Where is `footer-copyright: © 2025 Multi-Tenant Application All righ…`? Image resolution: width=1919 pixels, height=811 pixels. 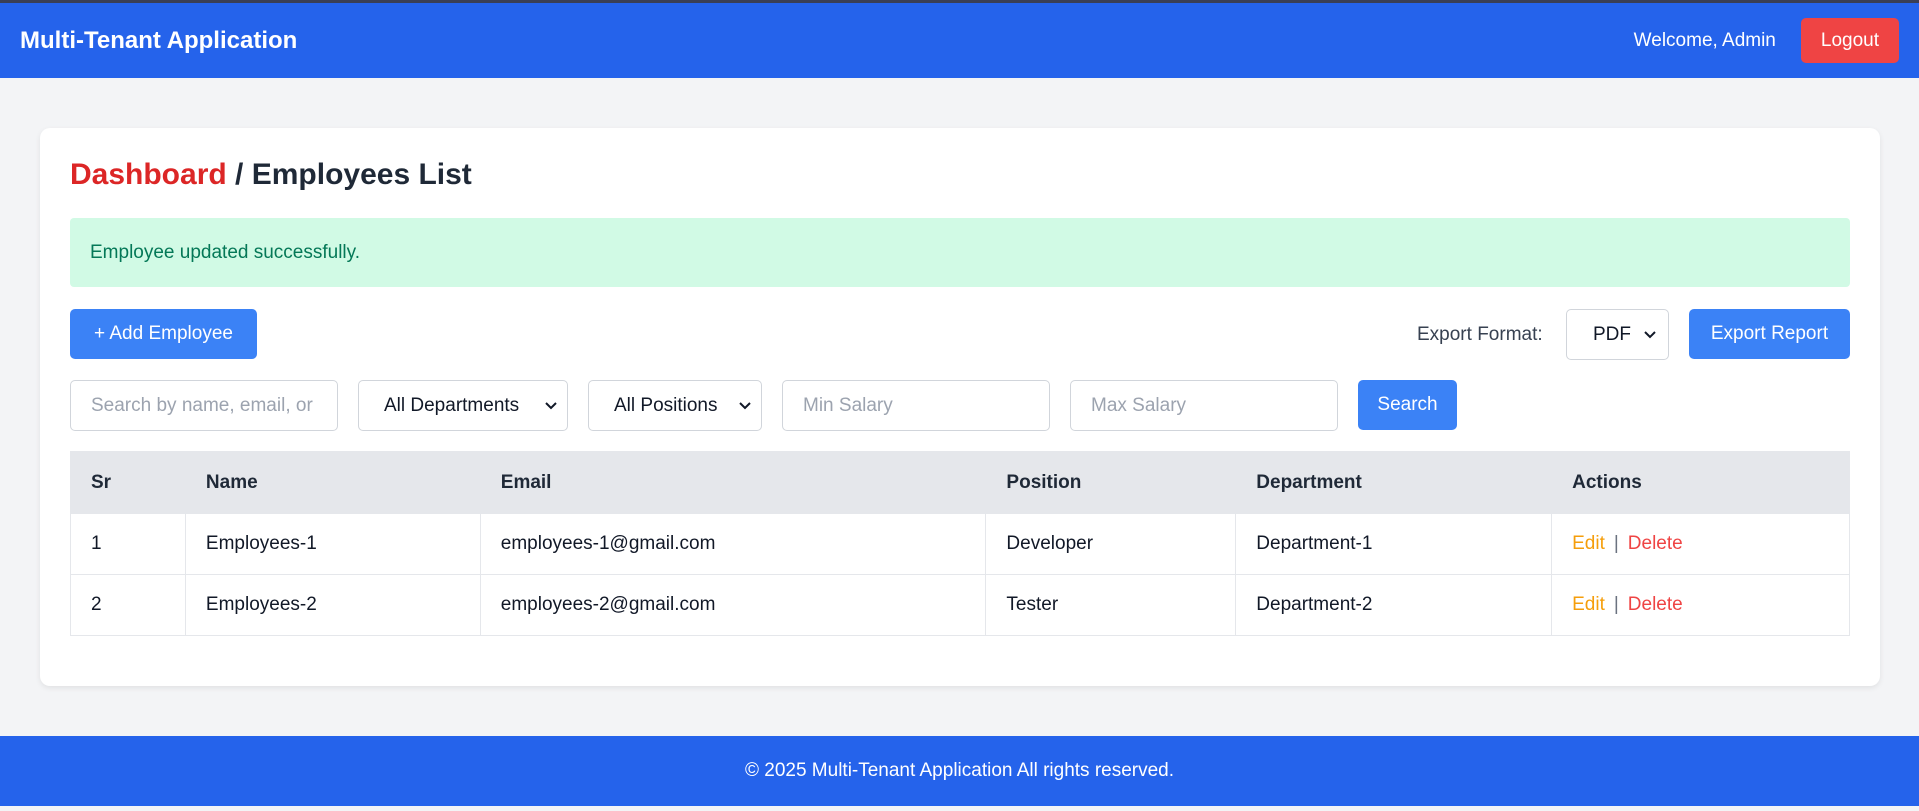
footer-copyright: © 2025 Multi-Tenant Application All righ… is located at coordinates (959, 770).